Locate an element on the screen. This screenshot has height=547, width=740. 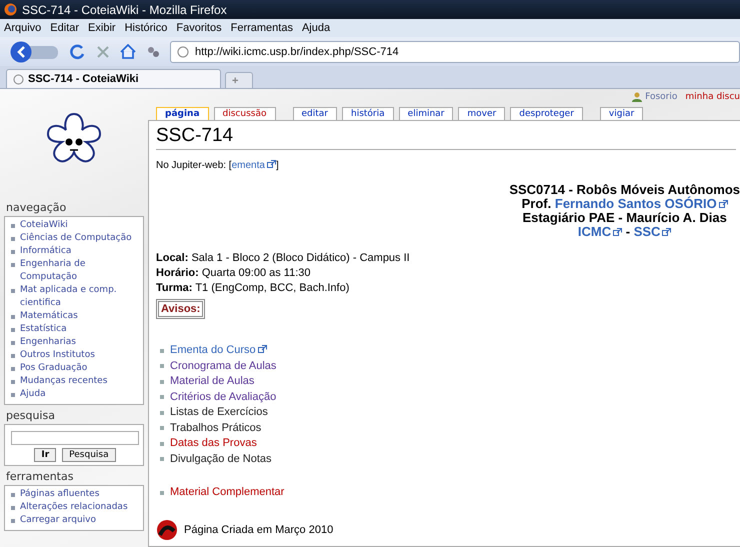
browser-logo-icon is located at coordinates (10, 9).